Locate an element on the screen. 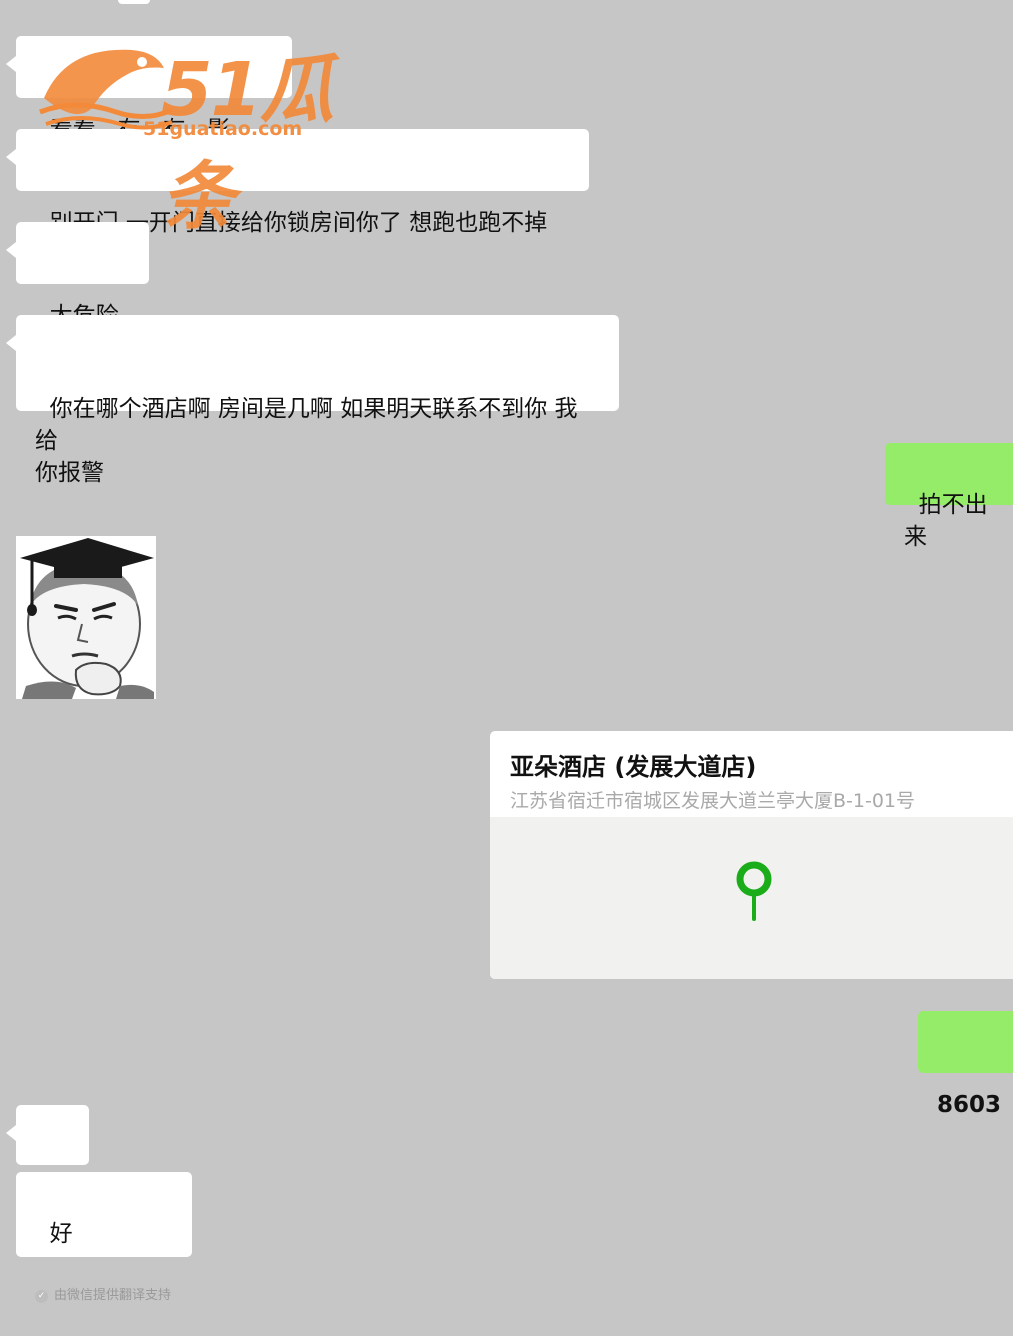 The width and height of the screenshot is (1013, 1336). sticker-image is located at coordinates (86, 617).